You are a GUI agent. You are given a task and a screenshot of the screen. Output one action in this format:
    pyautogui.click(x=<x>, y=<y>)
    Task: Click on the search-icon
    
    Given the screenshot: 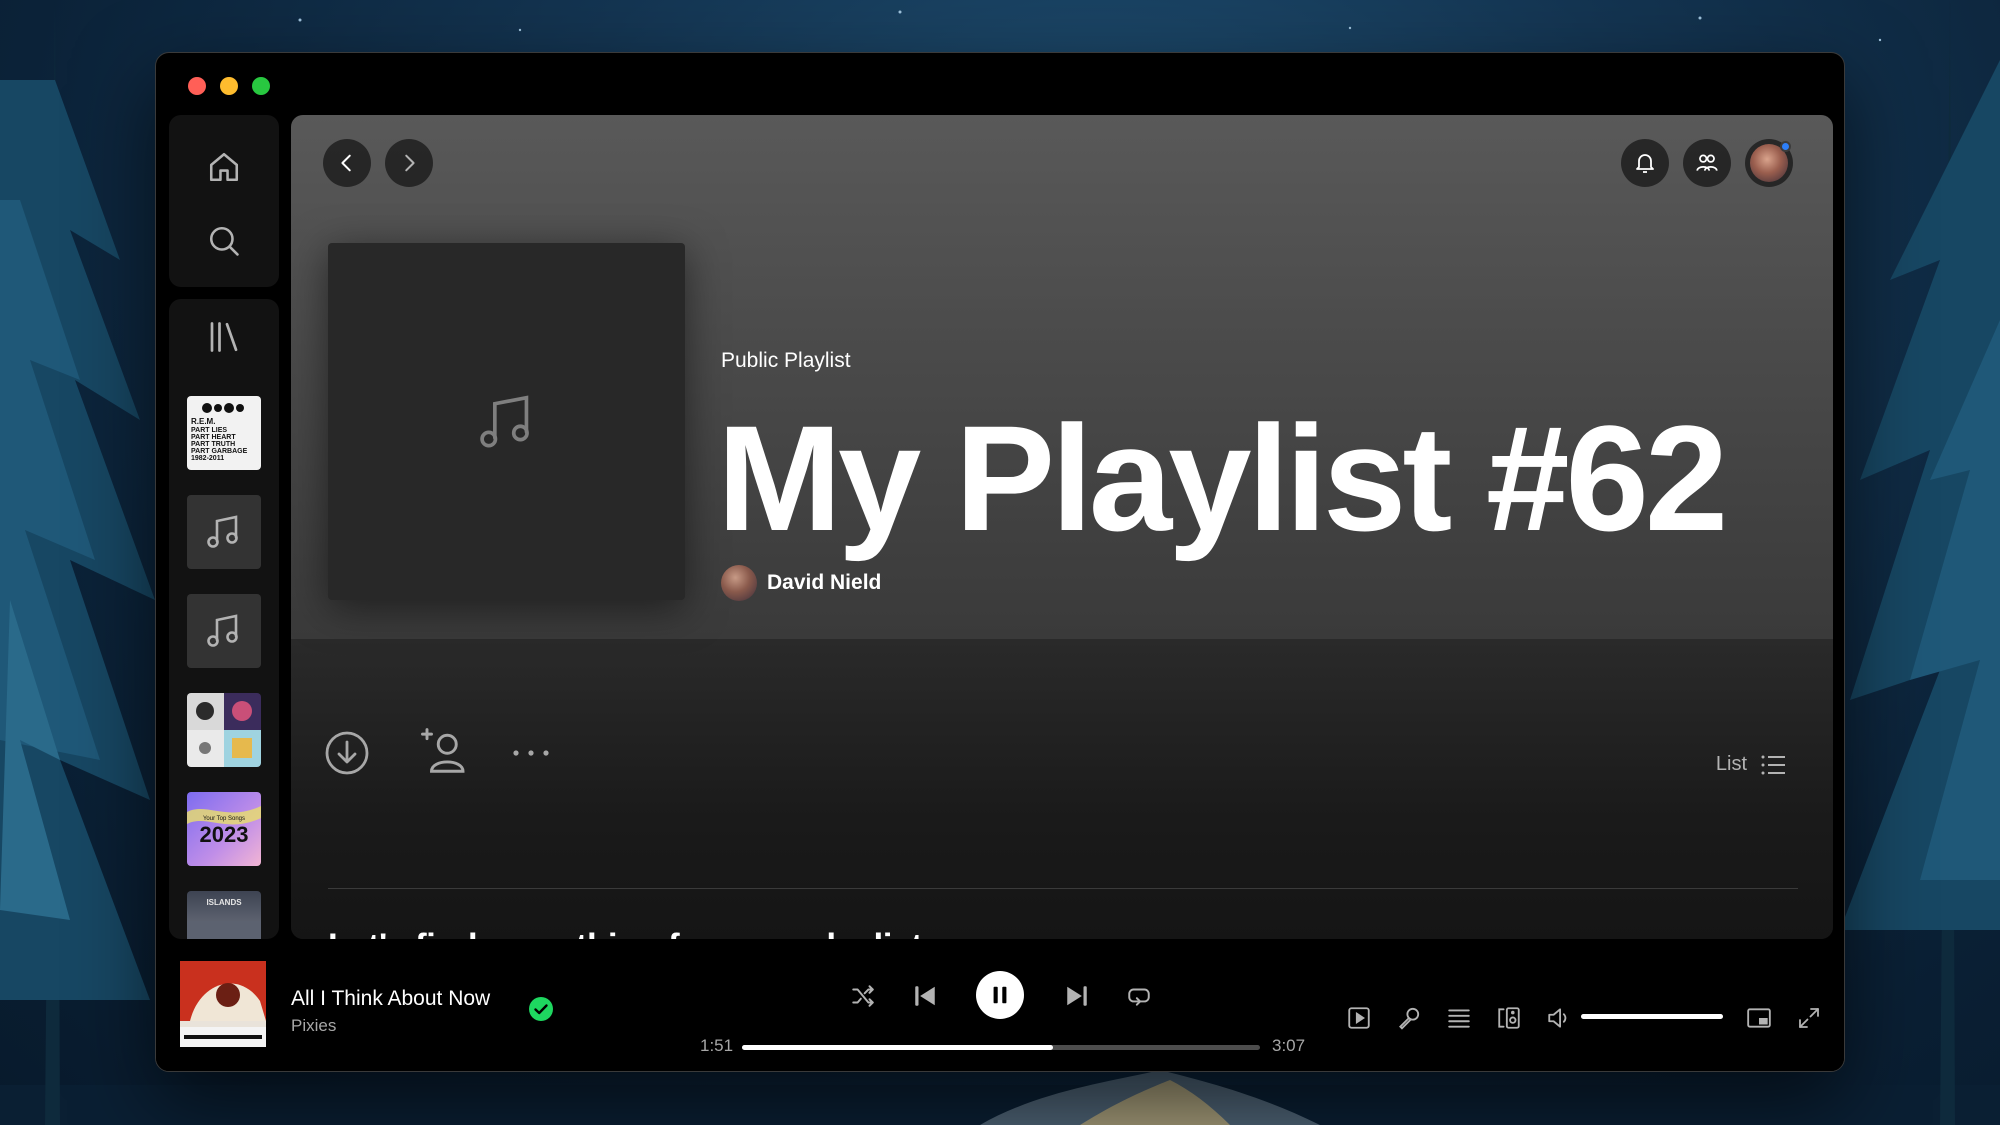 What is the action you would take?
    pyautogui.click(x=224, y=241)
    